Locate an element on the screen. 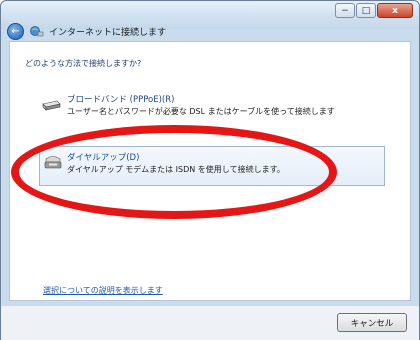 The image size is (420, 340). maximize-button: □ is located at coordinates (366, 10).